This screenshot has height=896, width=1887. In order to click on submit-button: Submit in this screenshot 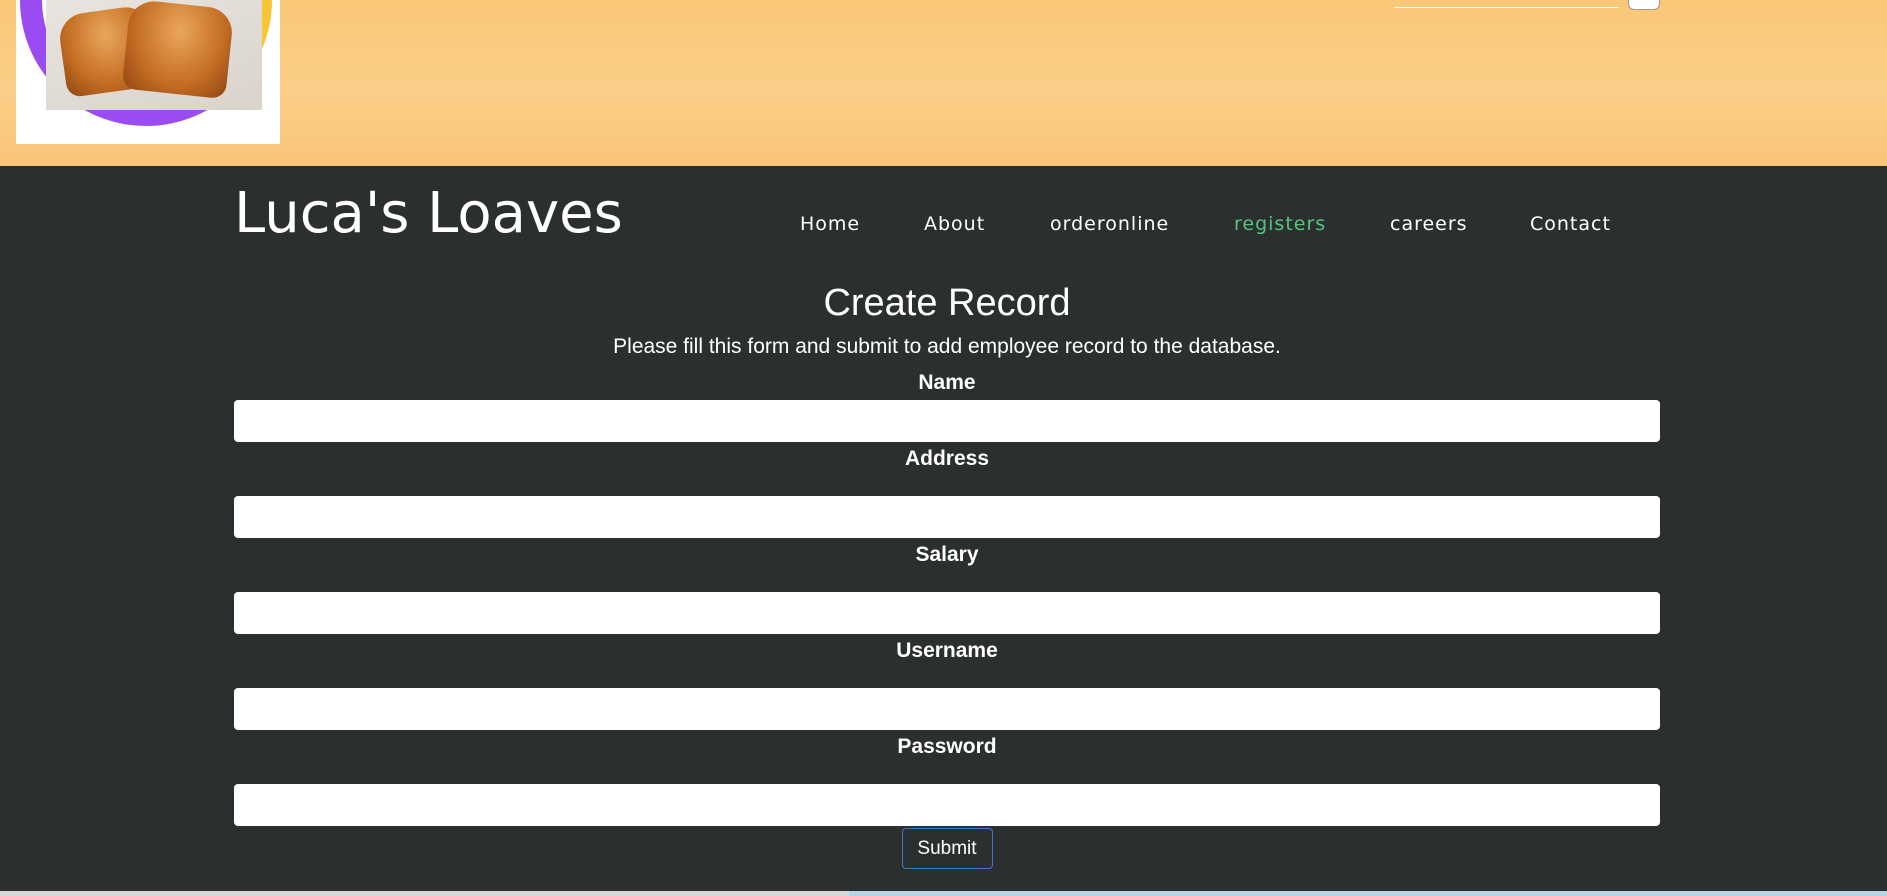, I will do `click(947, 848)`.